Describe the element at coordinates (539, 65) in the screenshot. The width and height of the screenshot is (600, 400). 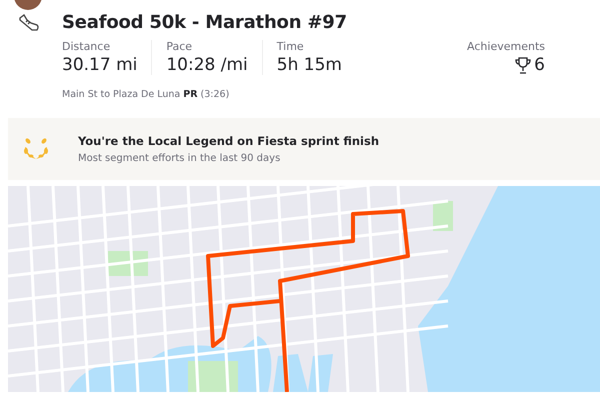
I see `achievement-count: 6` at that location.